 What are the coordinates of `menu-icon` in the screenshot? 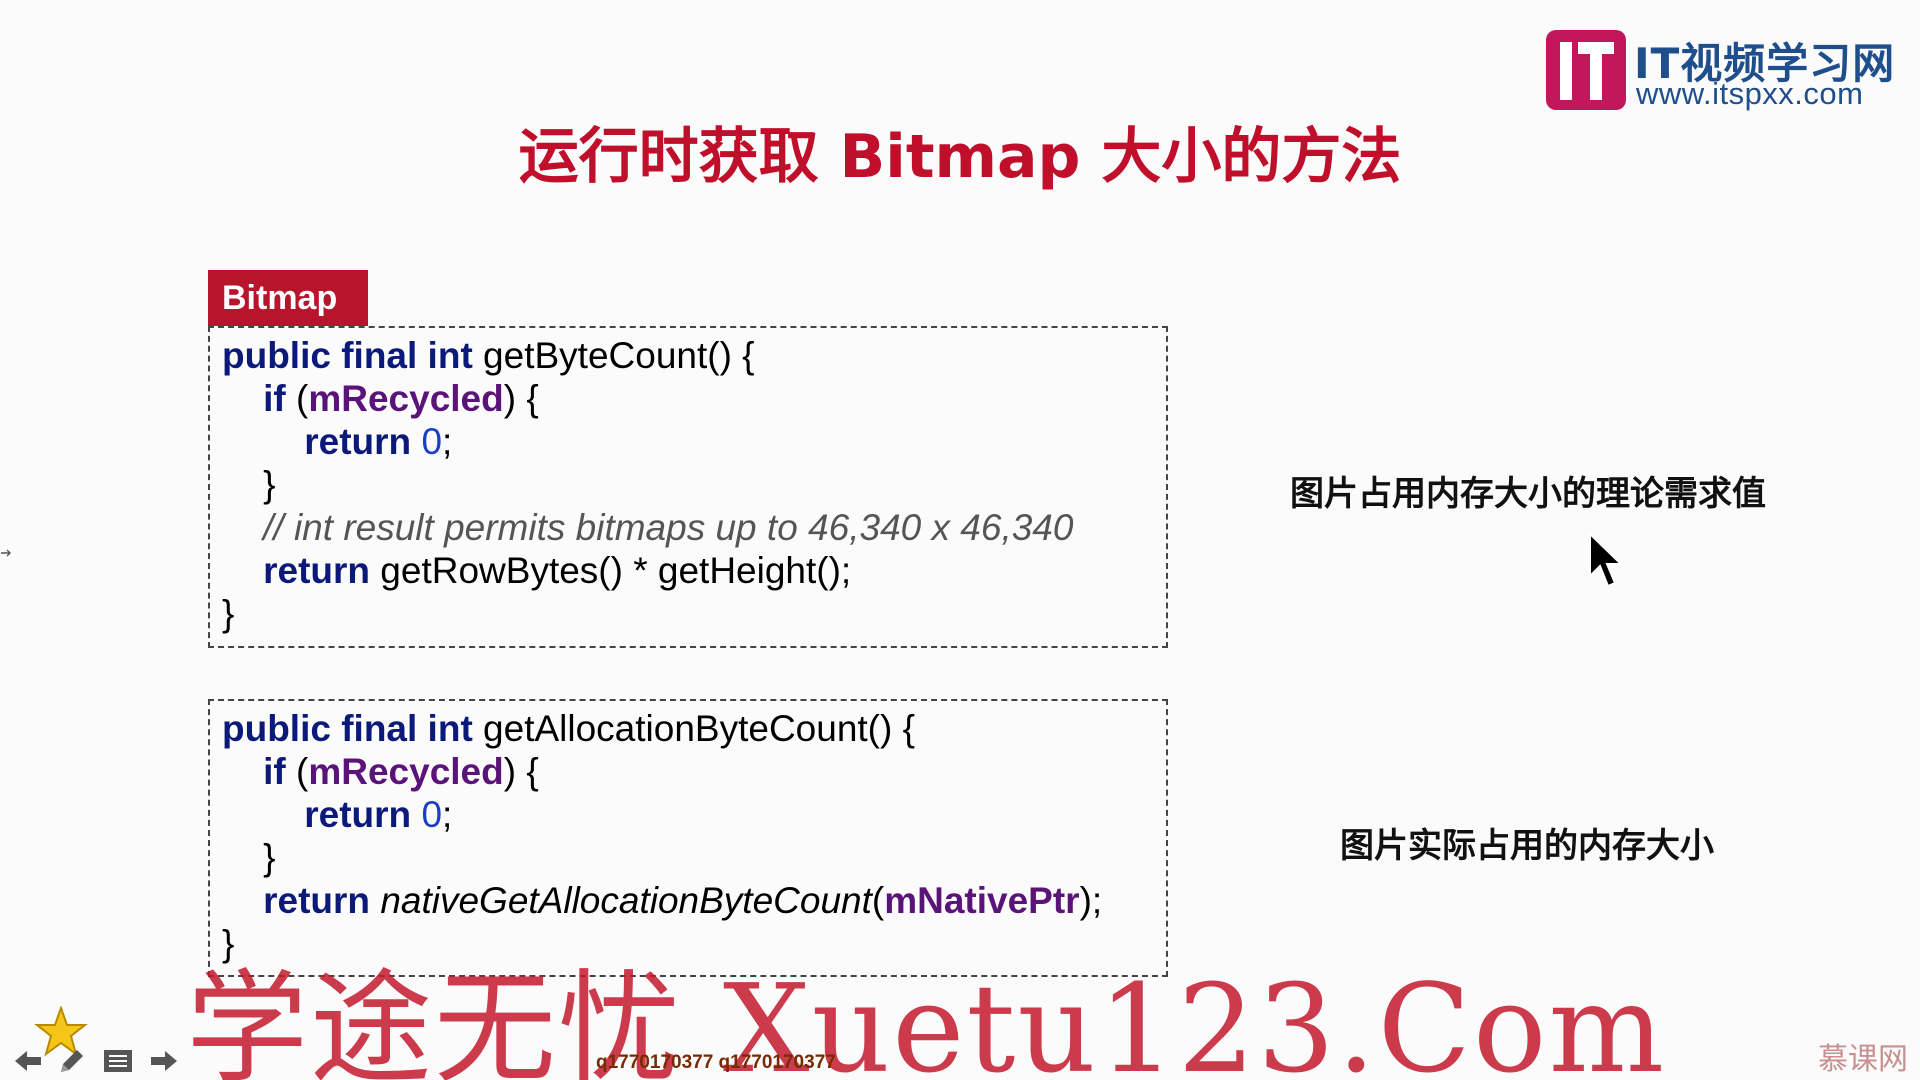 It's located at (118, 1061).